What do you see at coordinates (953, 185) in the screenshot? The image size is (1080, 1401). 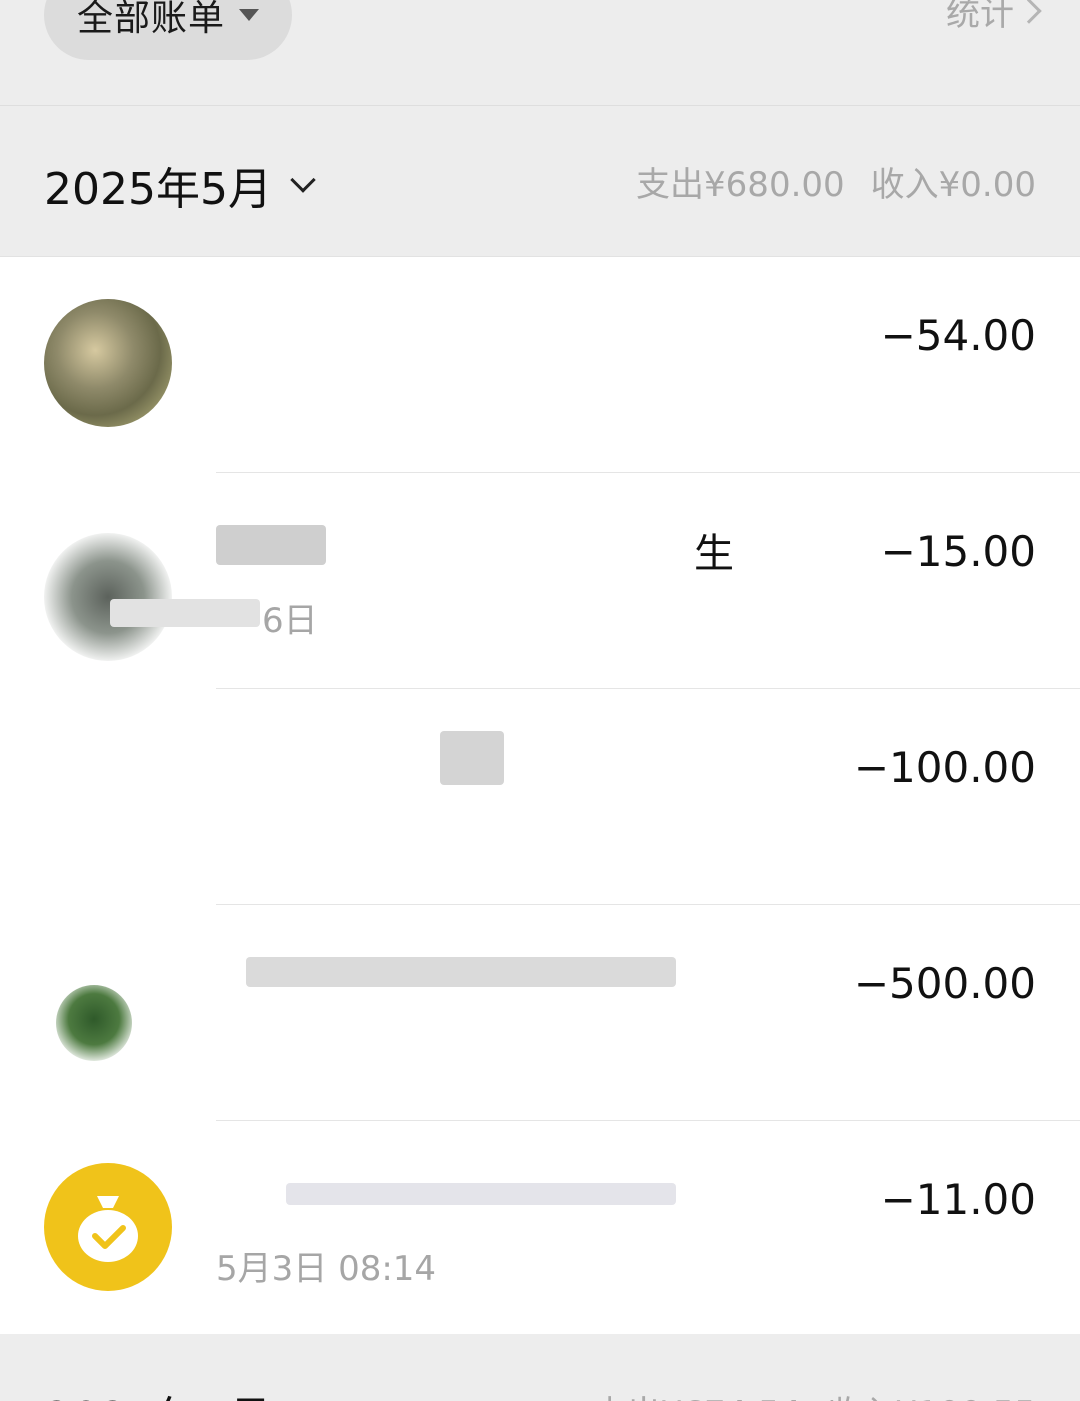 I see `month-income: 收入¥0.00` at bounding box center [953, 185].